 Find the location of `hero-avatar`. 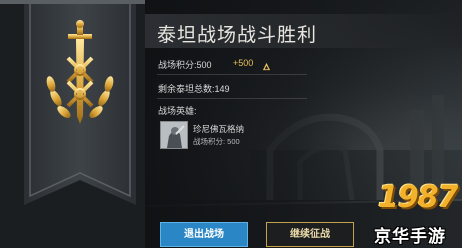

hero-avatar is located at coordinates (174, 135).